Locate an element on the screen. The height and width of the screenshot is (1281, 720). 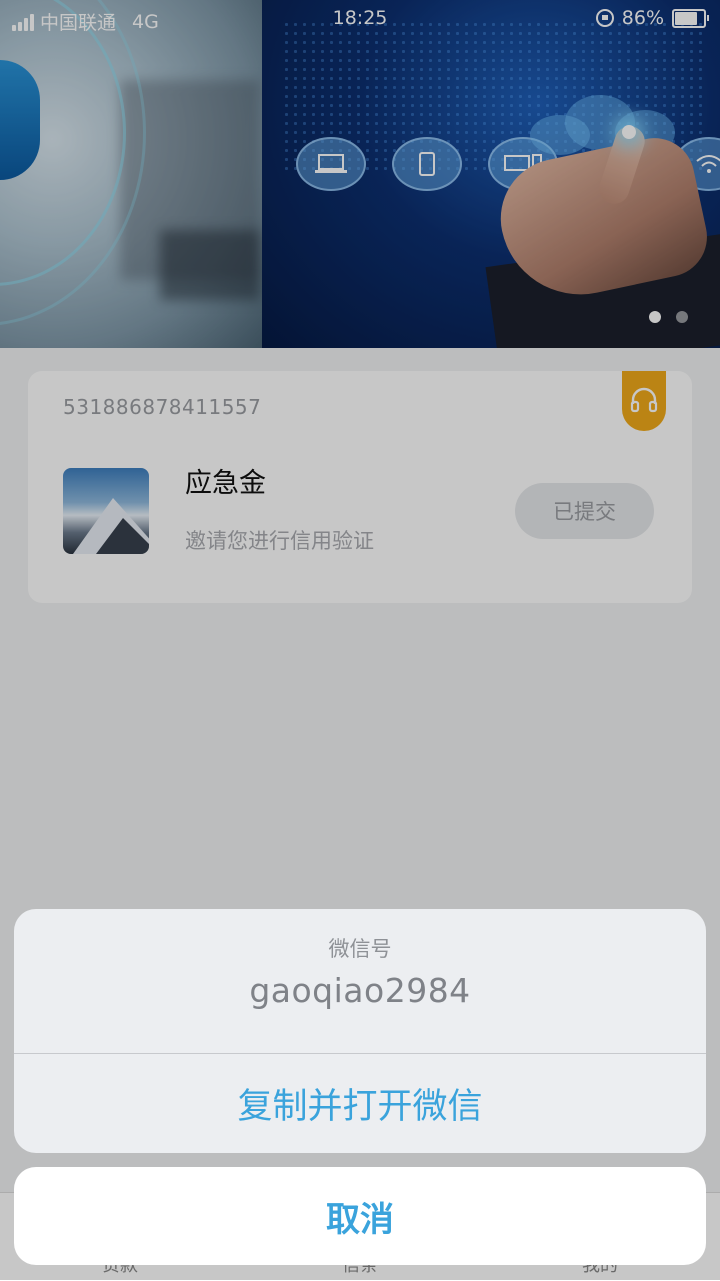
wechat-id: gaoqiao2984 is located at coordinates (360, 990).